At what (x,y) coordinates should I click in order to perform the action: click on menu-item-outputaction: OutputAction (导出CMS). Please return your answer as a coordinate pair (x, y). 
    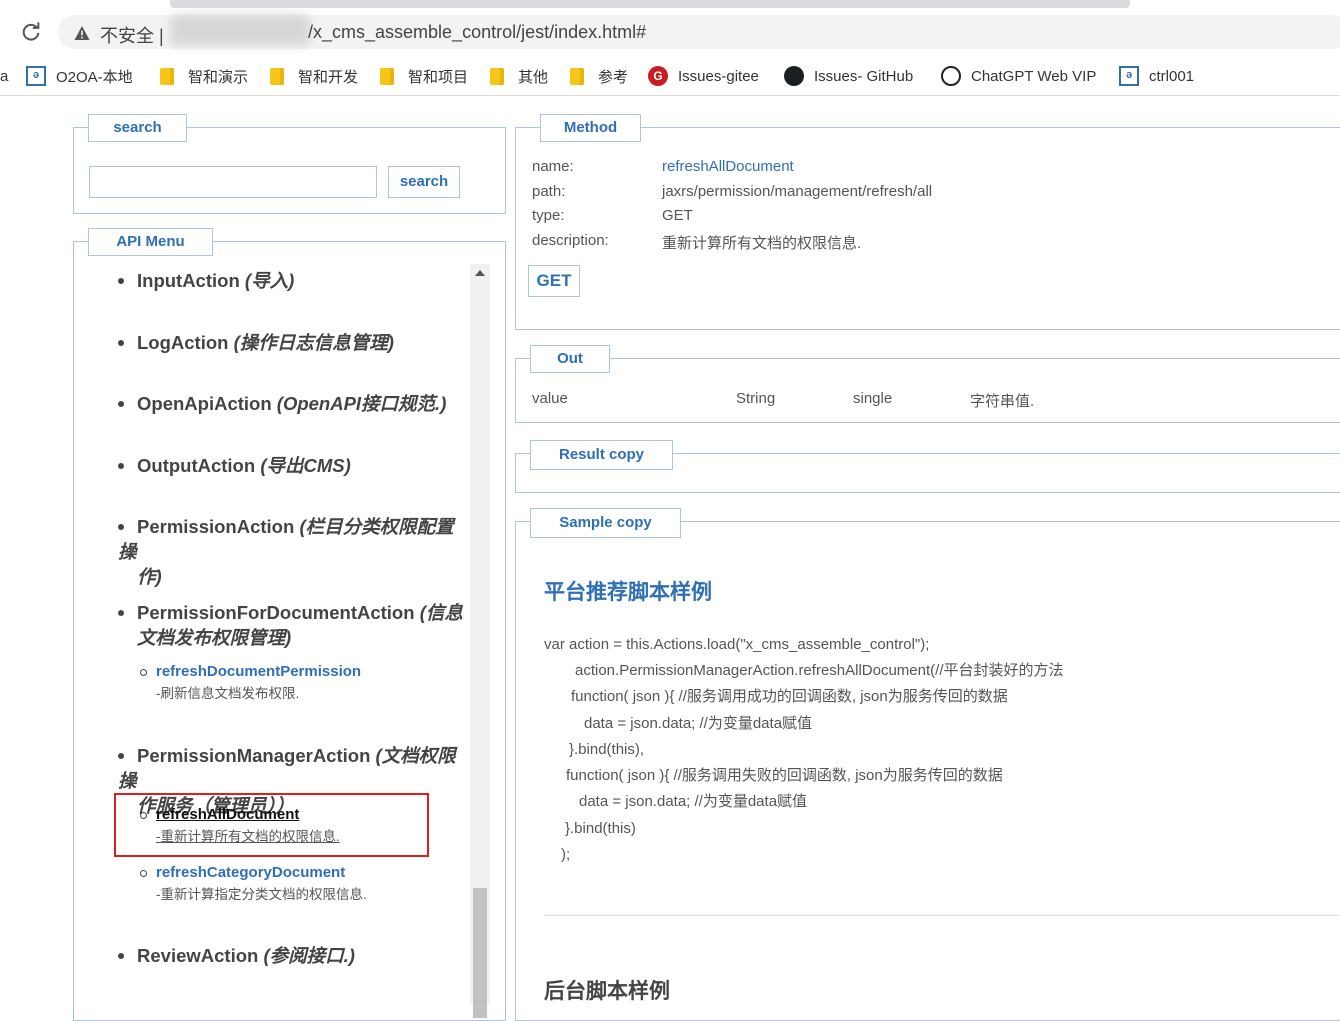
    Looking at the image, I should click on (290, 465).